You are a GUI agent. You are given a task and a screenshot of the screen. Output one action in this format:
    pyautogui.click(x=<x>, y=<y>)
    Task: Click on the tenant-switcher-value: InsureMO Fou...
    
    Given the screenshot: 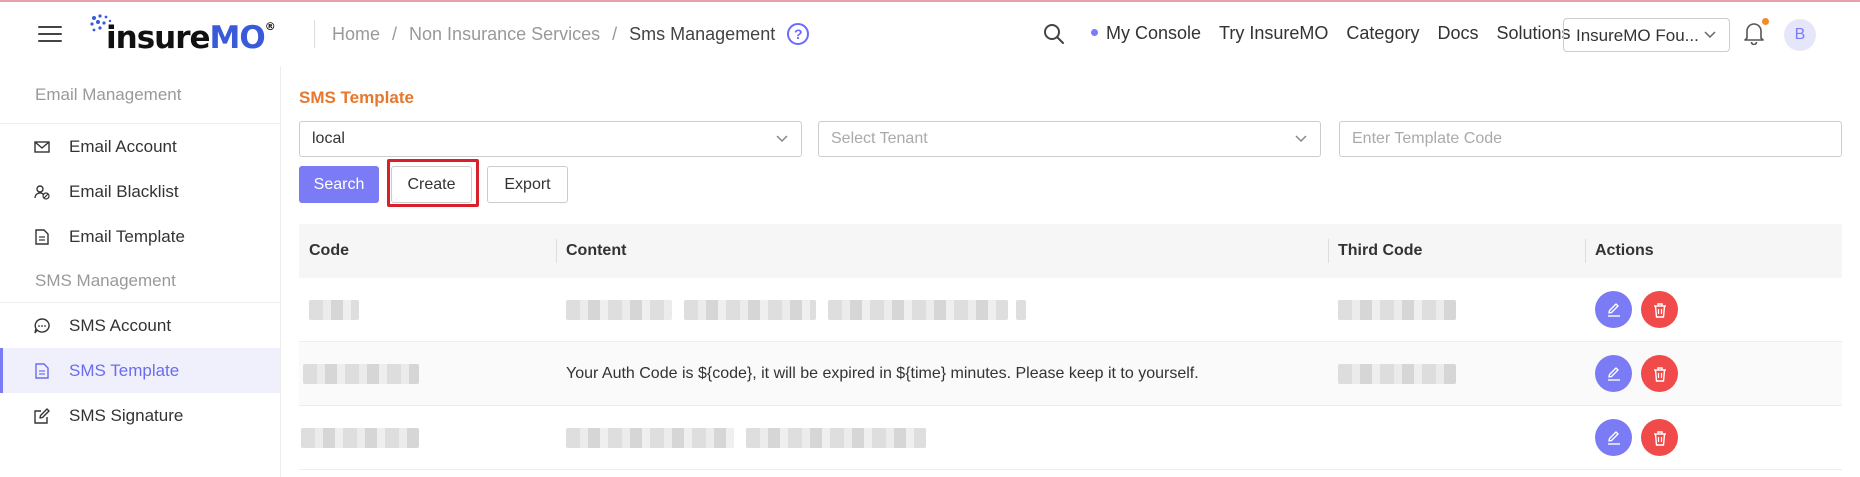 What is the action you would take?
    pyautogui.click(x=1637, y=35)
    